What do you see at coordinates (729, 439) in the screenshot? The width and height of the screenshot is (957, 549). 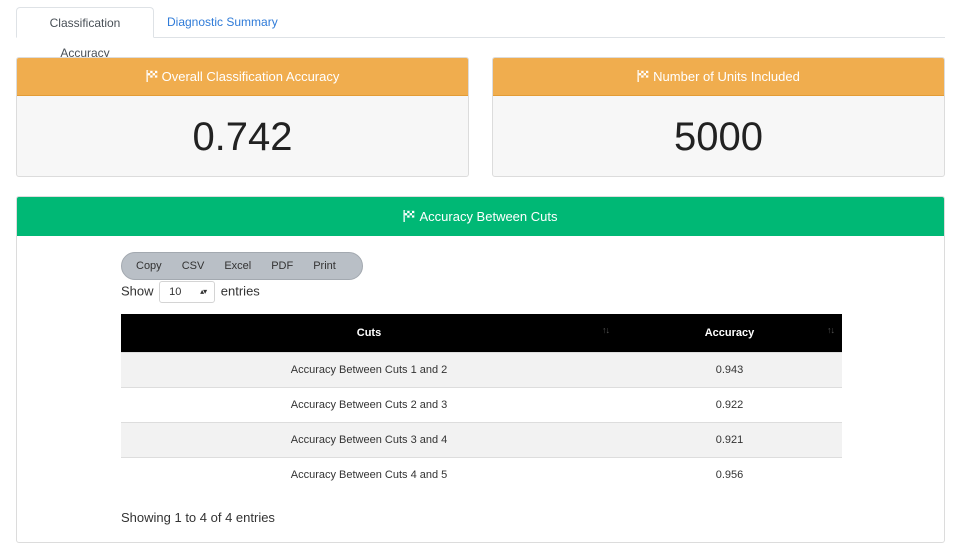 I see `accuracy-cell: 0.921` at bounding box center [729, 439].